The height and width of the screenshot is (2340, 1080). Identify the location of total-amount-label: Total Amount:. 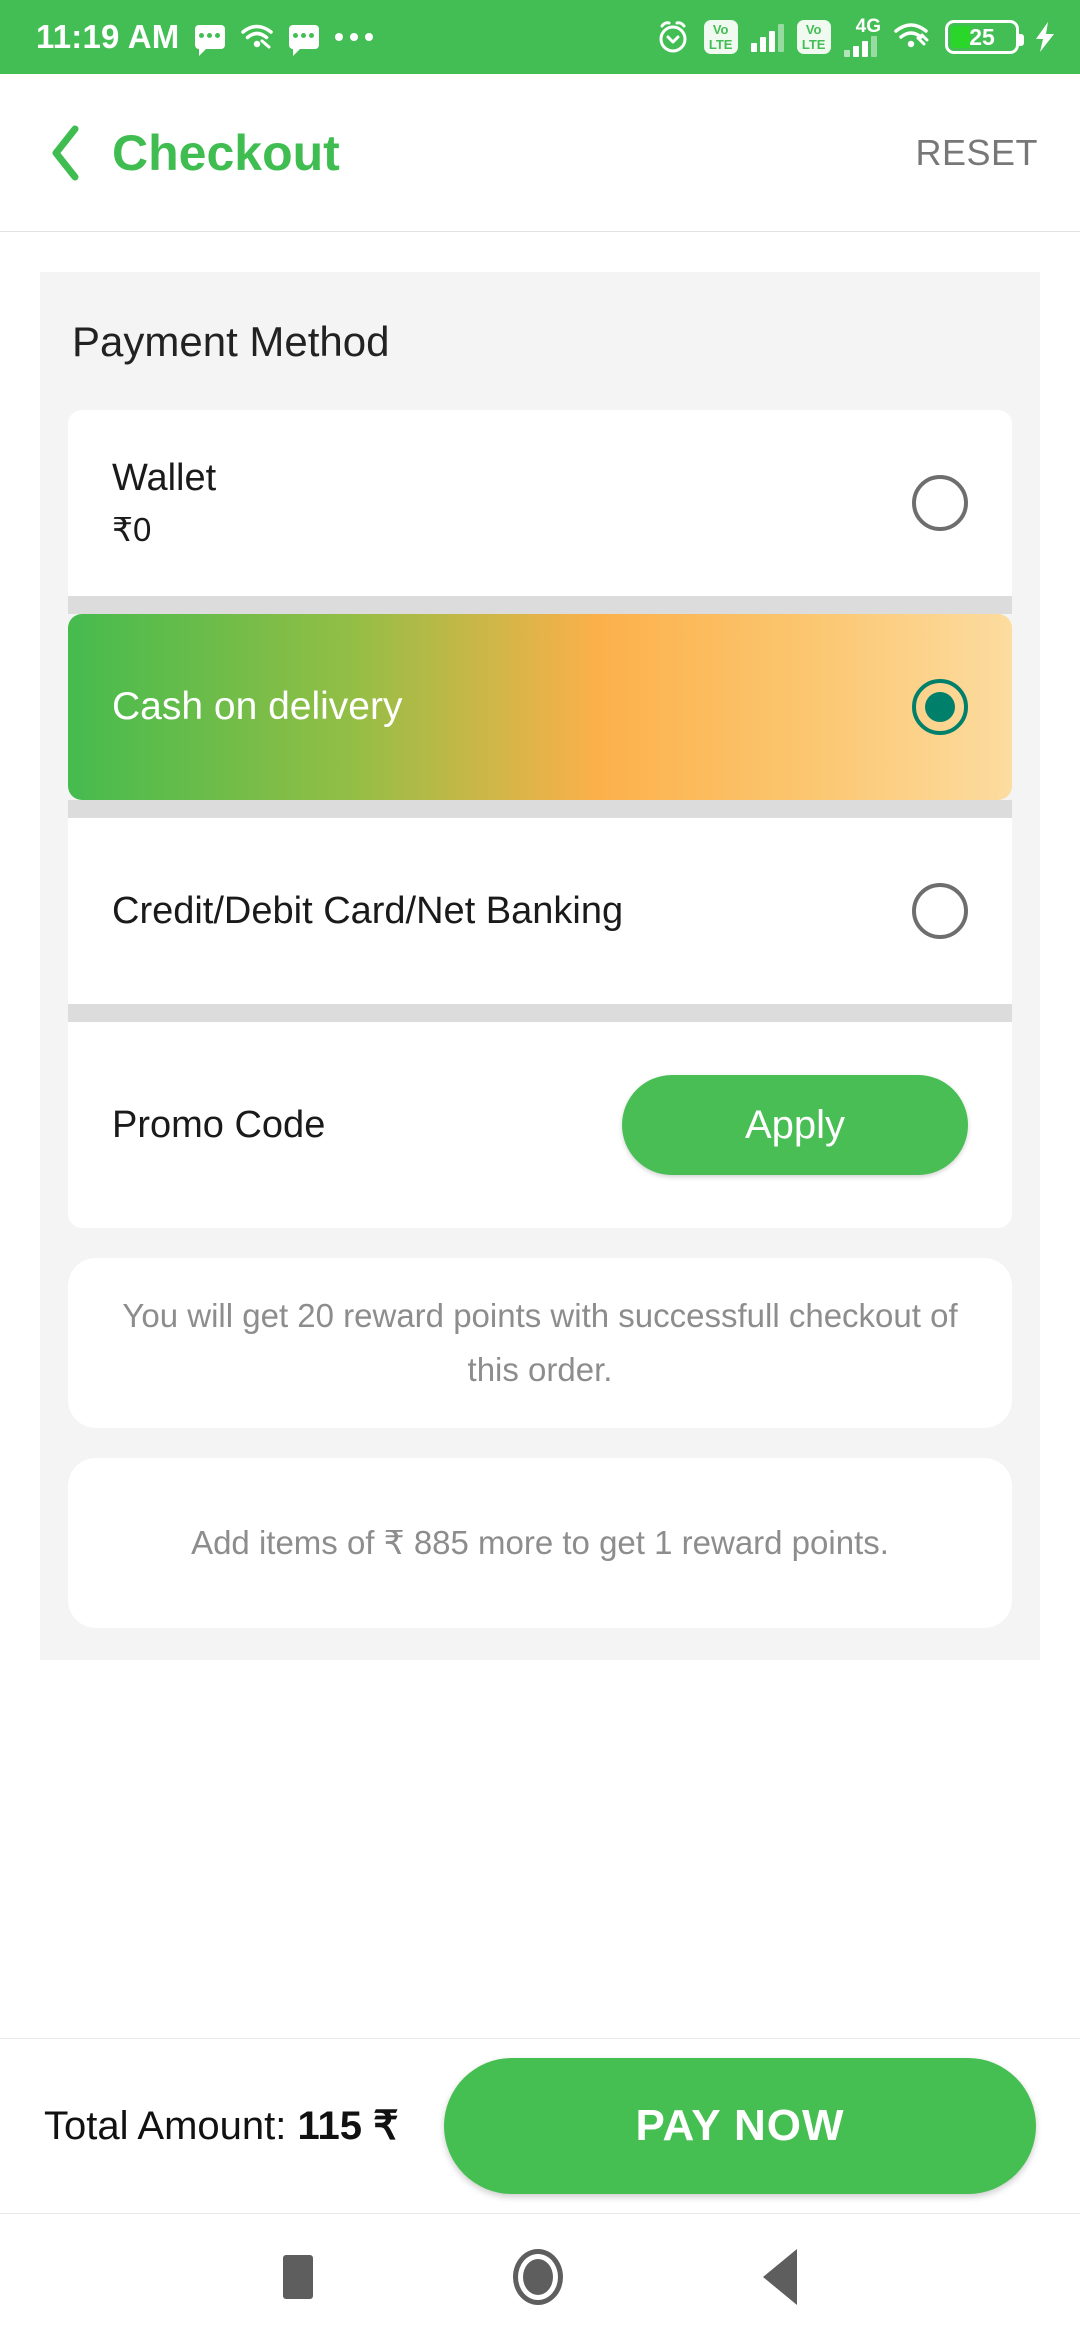
(171, 2126).